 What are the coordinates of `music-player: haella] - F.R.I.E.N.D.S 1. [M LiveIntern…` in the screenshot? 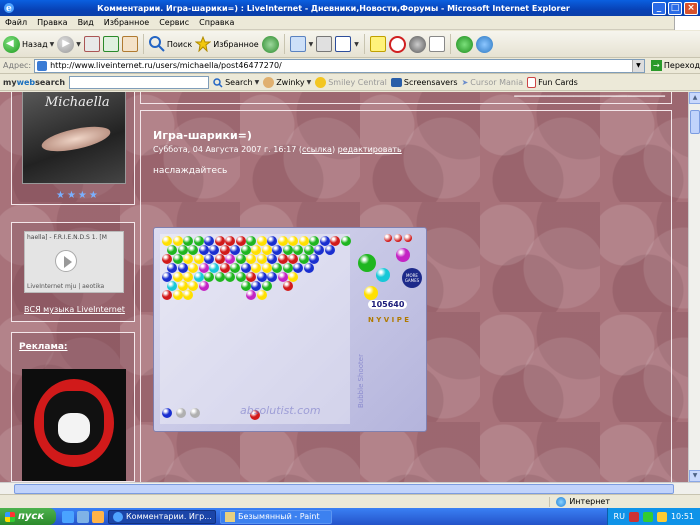 It's located at (74, 262).